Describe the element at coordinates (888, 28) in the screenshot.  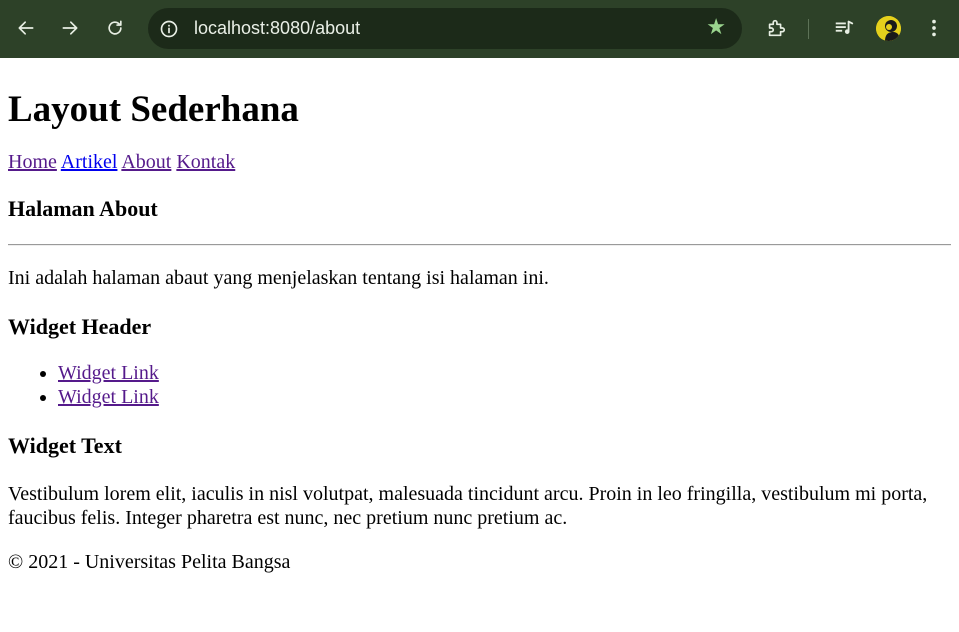
I see `profile-avatar` at that location.